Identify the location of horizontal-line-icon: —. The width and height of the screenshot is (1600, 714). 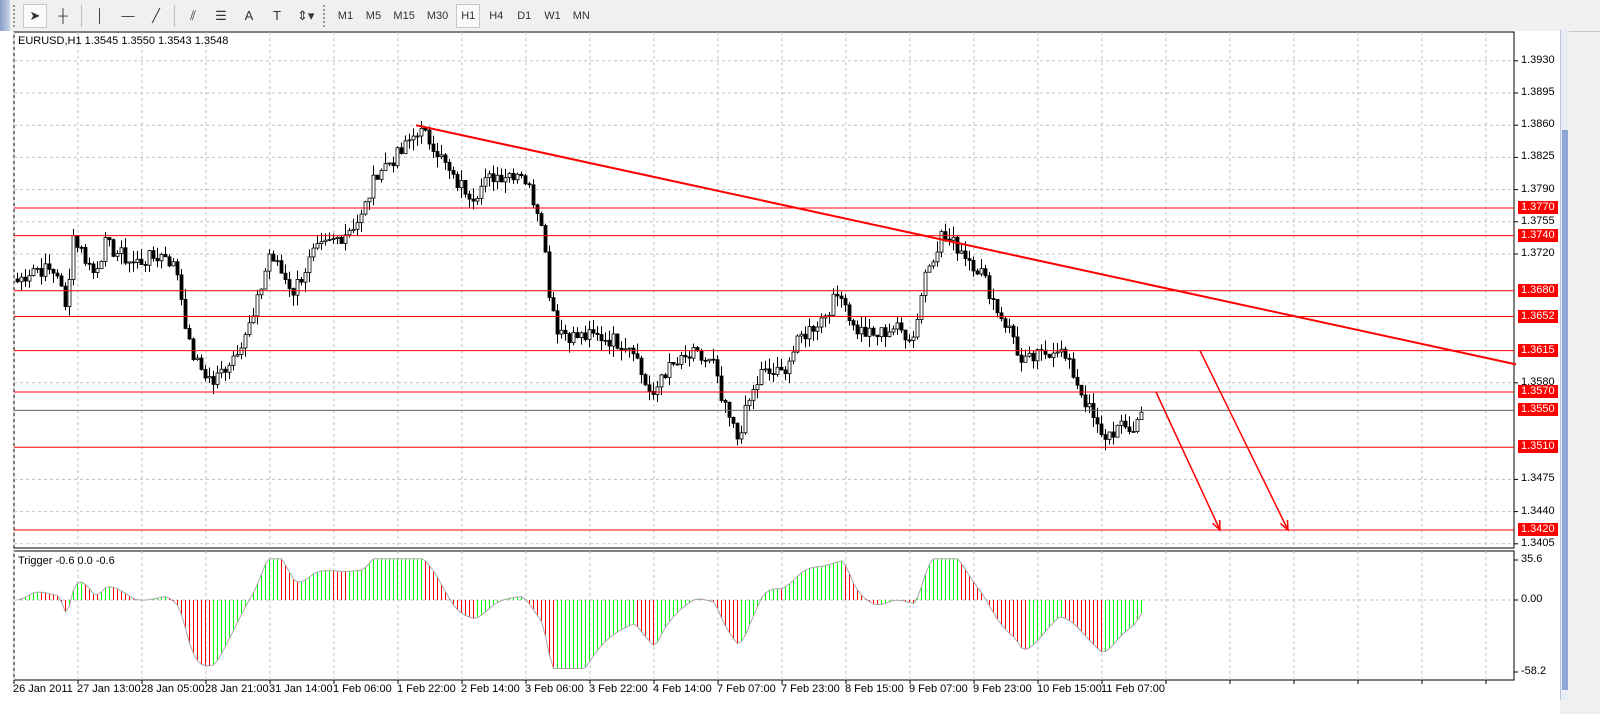
(128, 16).